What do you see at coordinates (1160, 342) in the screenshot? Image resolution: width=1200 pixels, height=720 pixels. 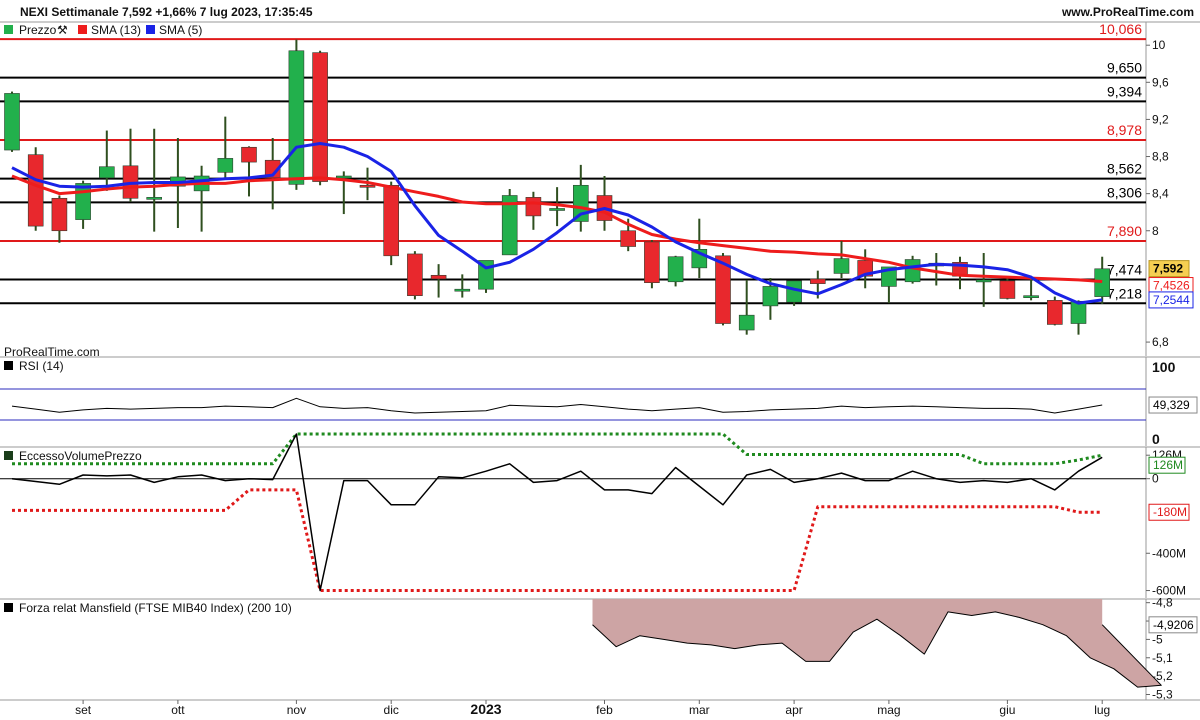 I see `price-ytick-label-6: 6,8` at bounding box center [1160, 342].